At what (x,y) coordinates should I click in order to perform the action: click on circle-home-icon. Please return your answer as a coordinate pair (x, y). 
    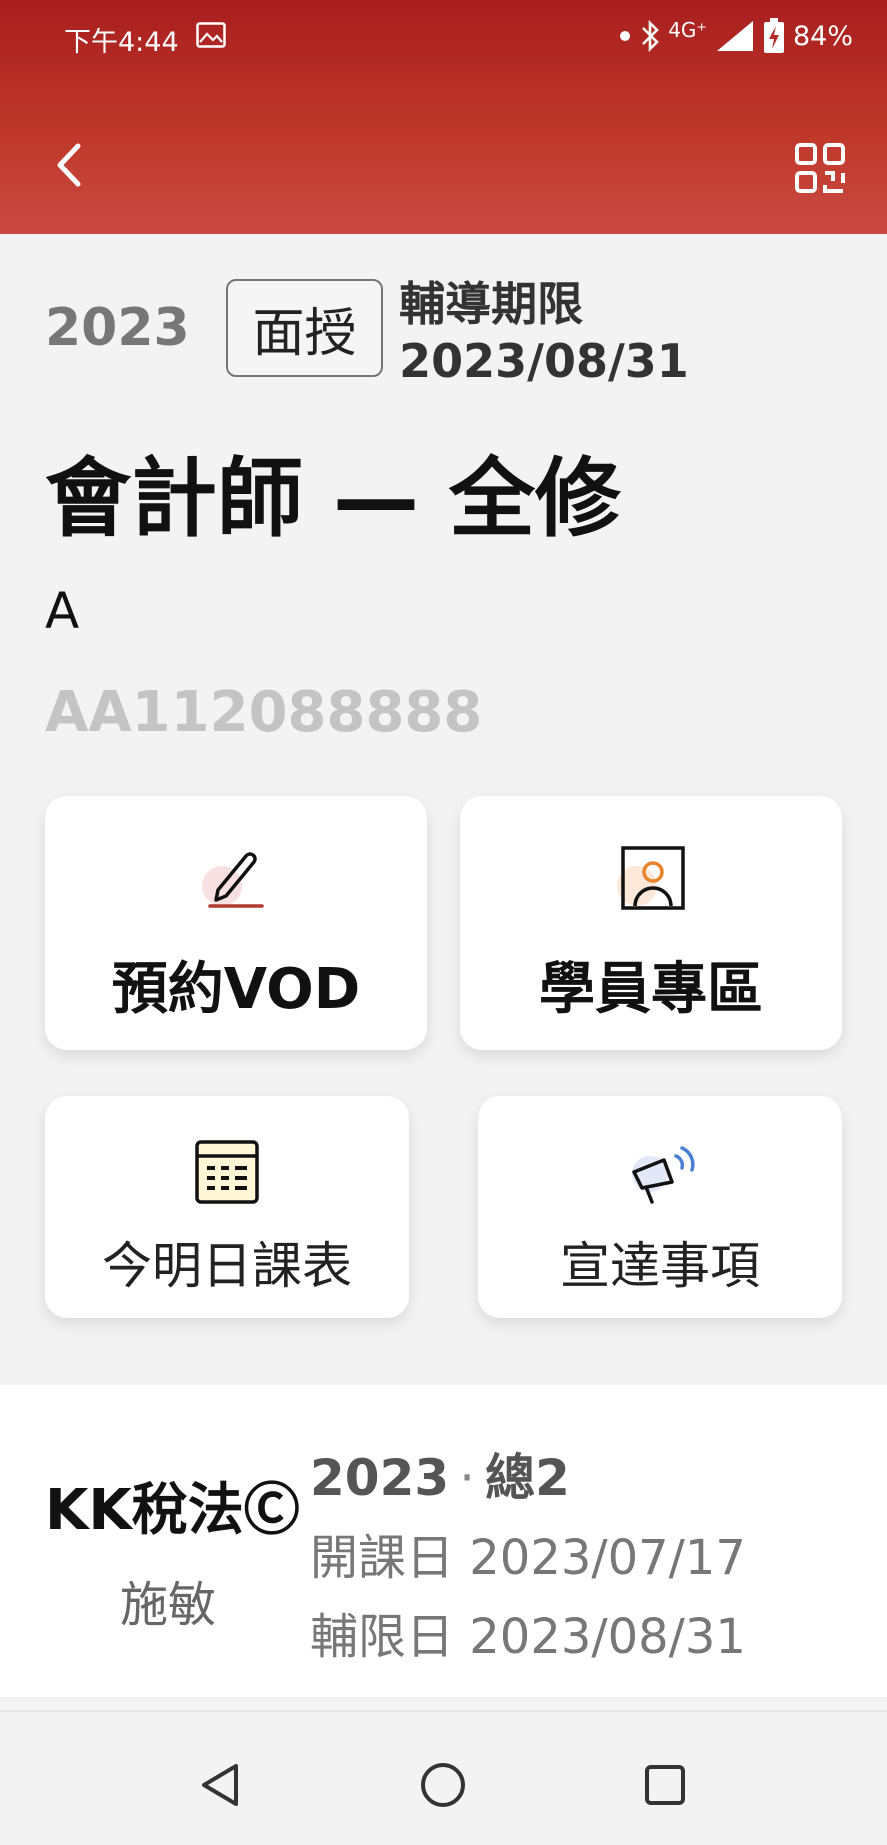
    Looking at the image, I should click on (443, 1785).